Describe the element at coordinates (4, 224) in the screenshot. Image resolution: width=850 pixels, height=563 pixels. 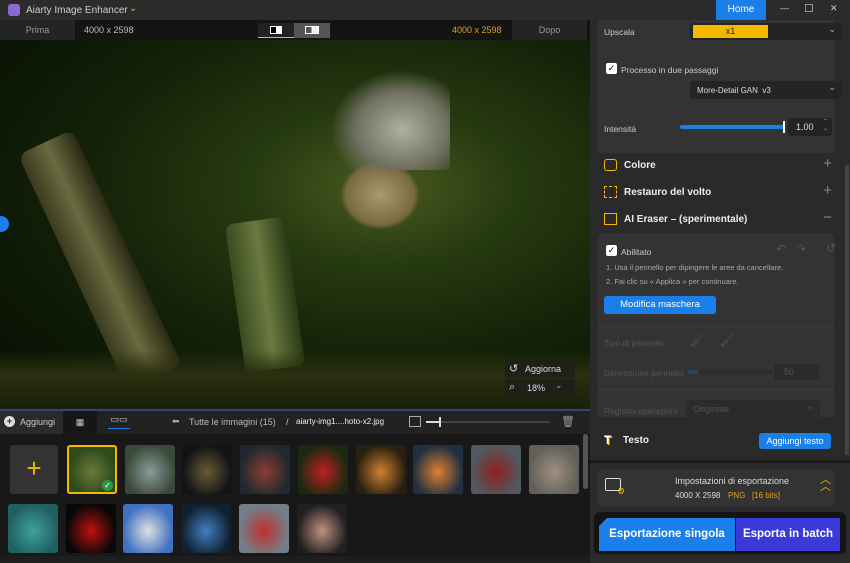
I see `collapse-handle` at that location.